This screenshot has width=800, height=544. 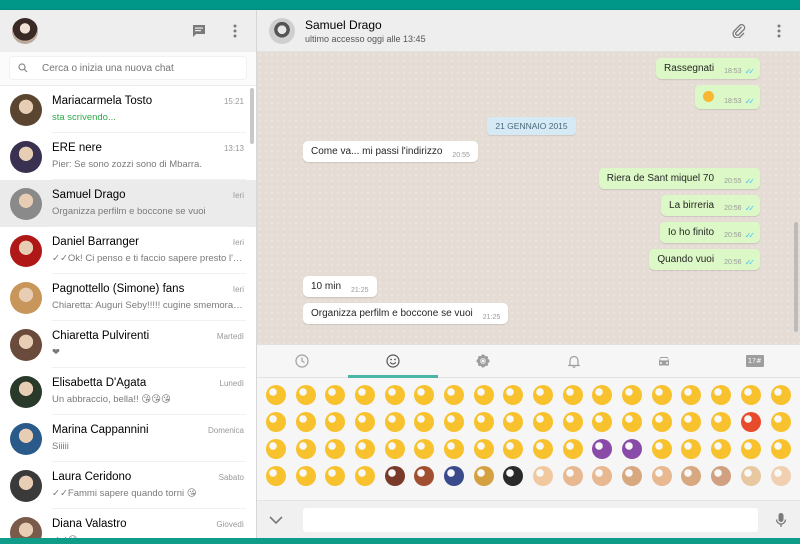 What do you see at coordinates (302, 361) in the screenshot?
I see `tab-recent` at bounding box center [302, 361].